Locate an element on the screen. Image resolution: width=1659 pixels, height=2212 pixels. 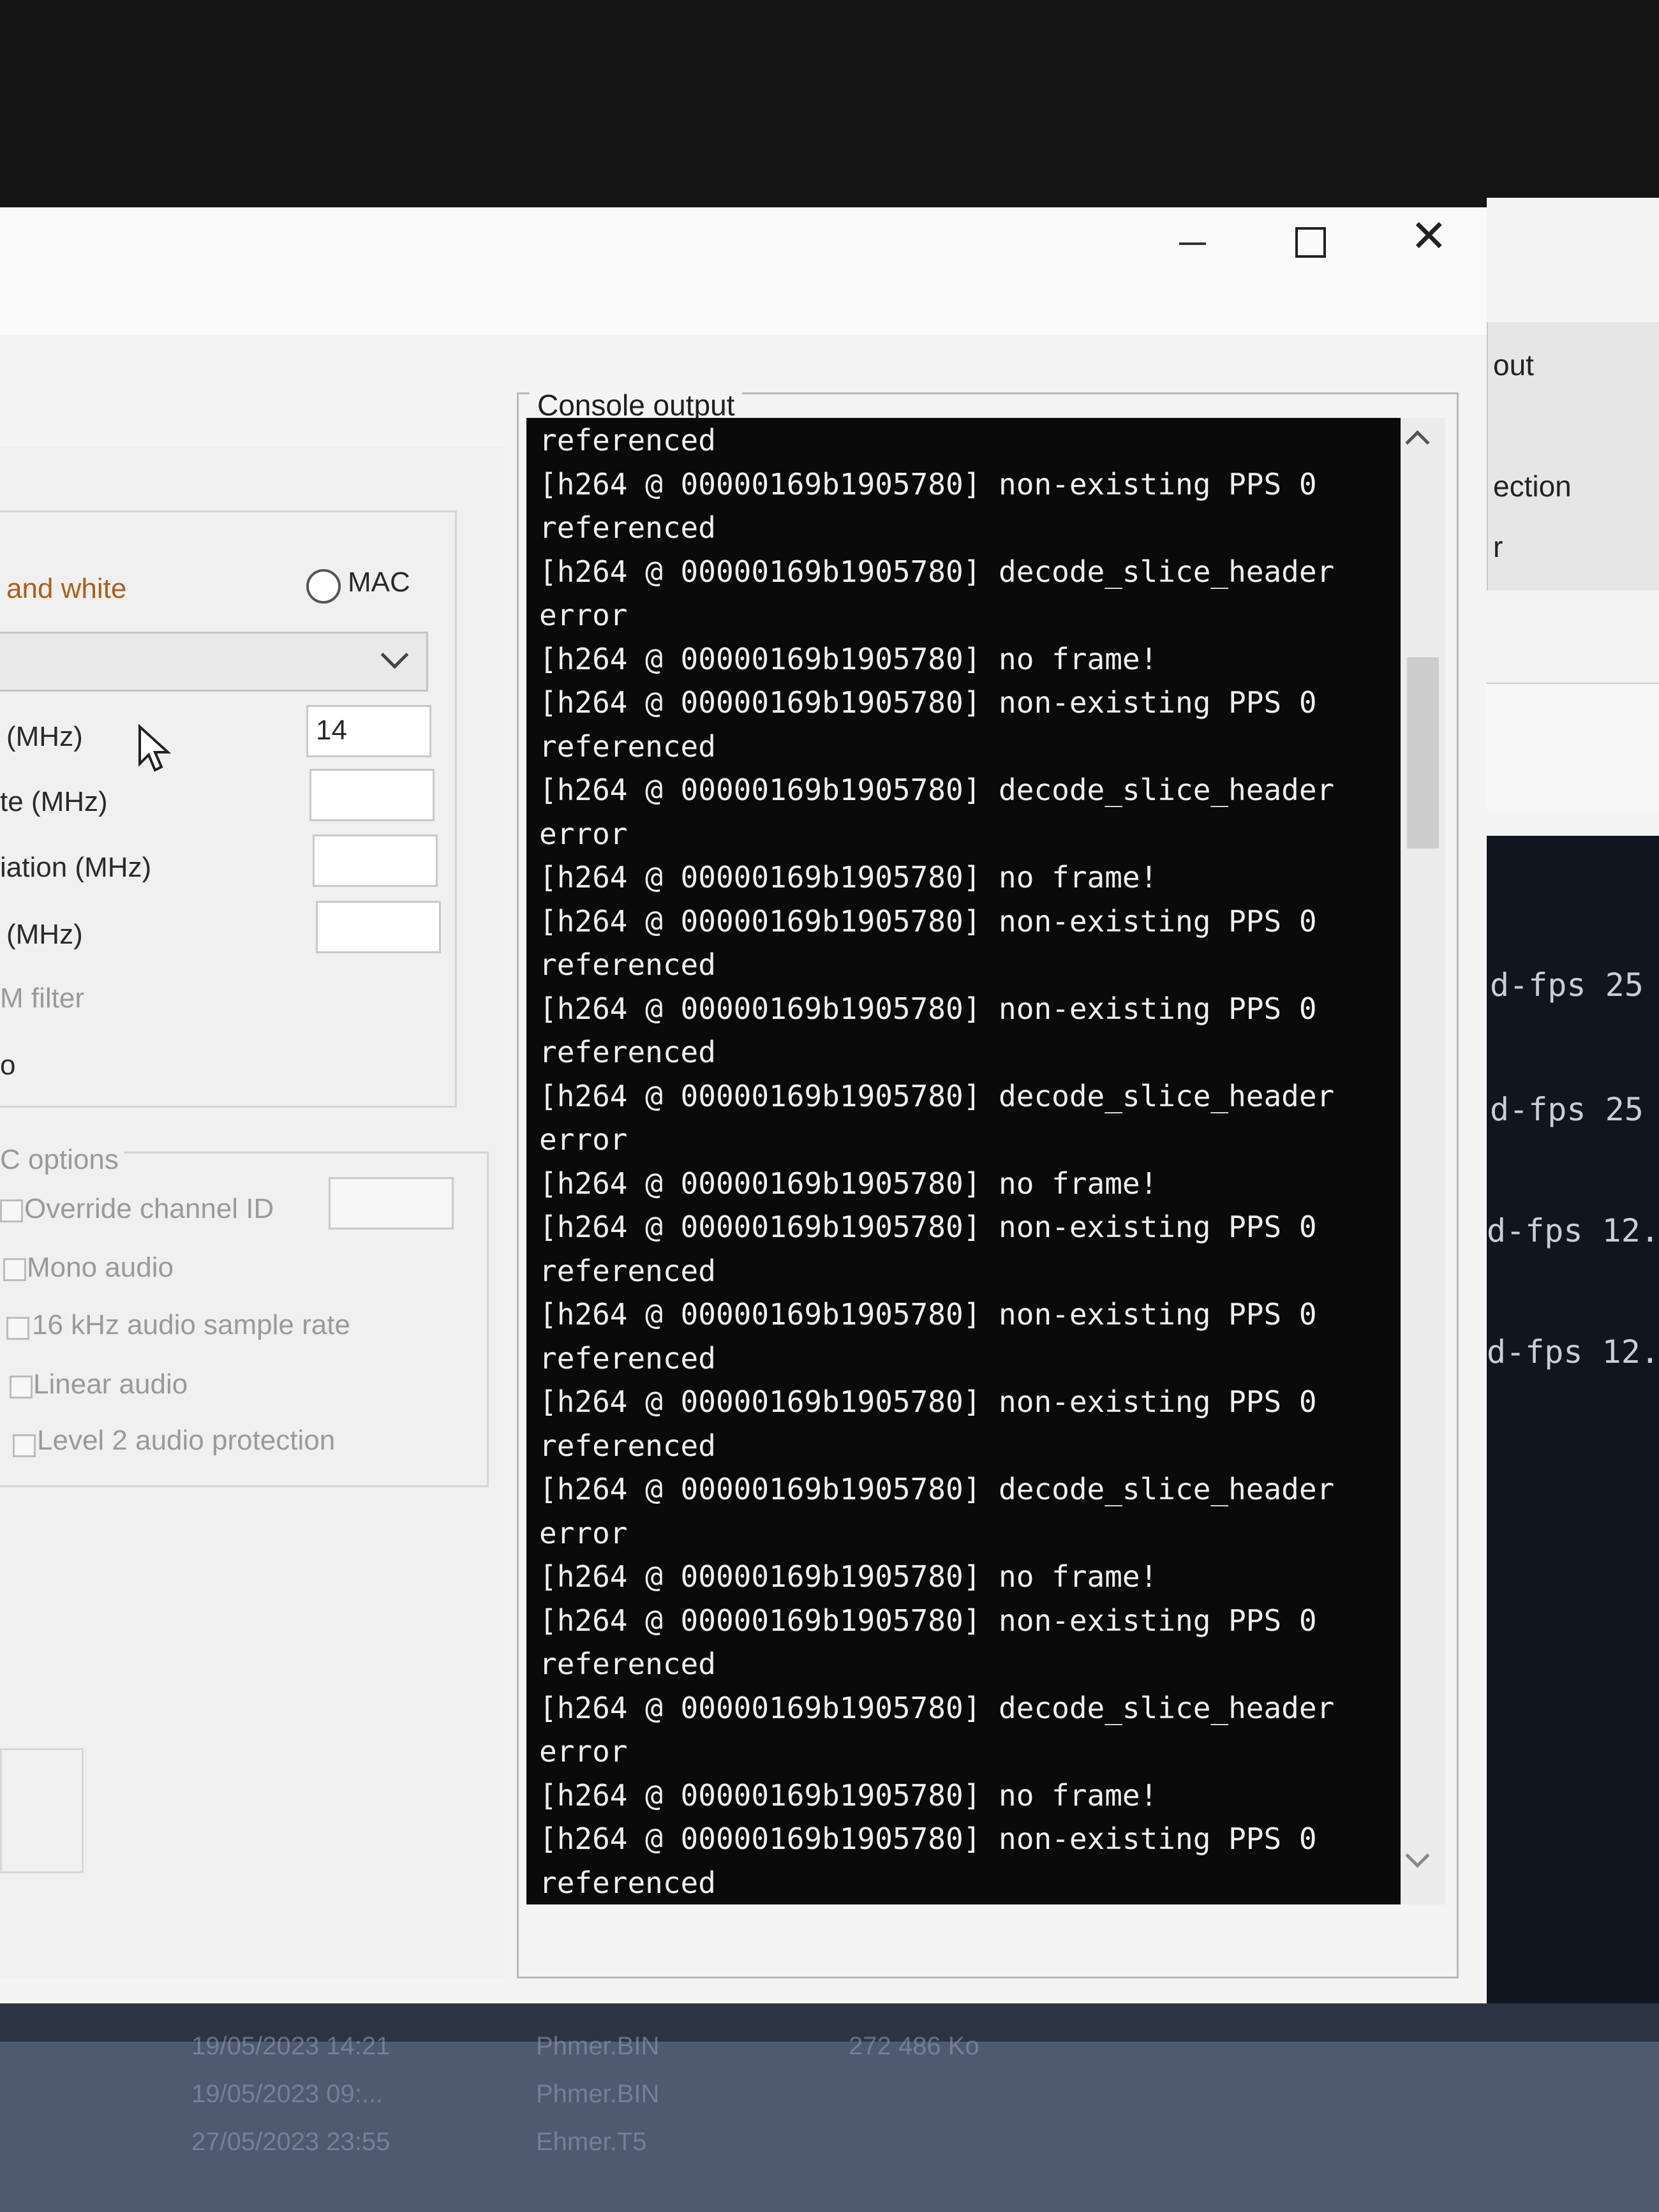
deviation-label: iation (MHz) is located at coordinates (76, 868).